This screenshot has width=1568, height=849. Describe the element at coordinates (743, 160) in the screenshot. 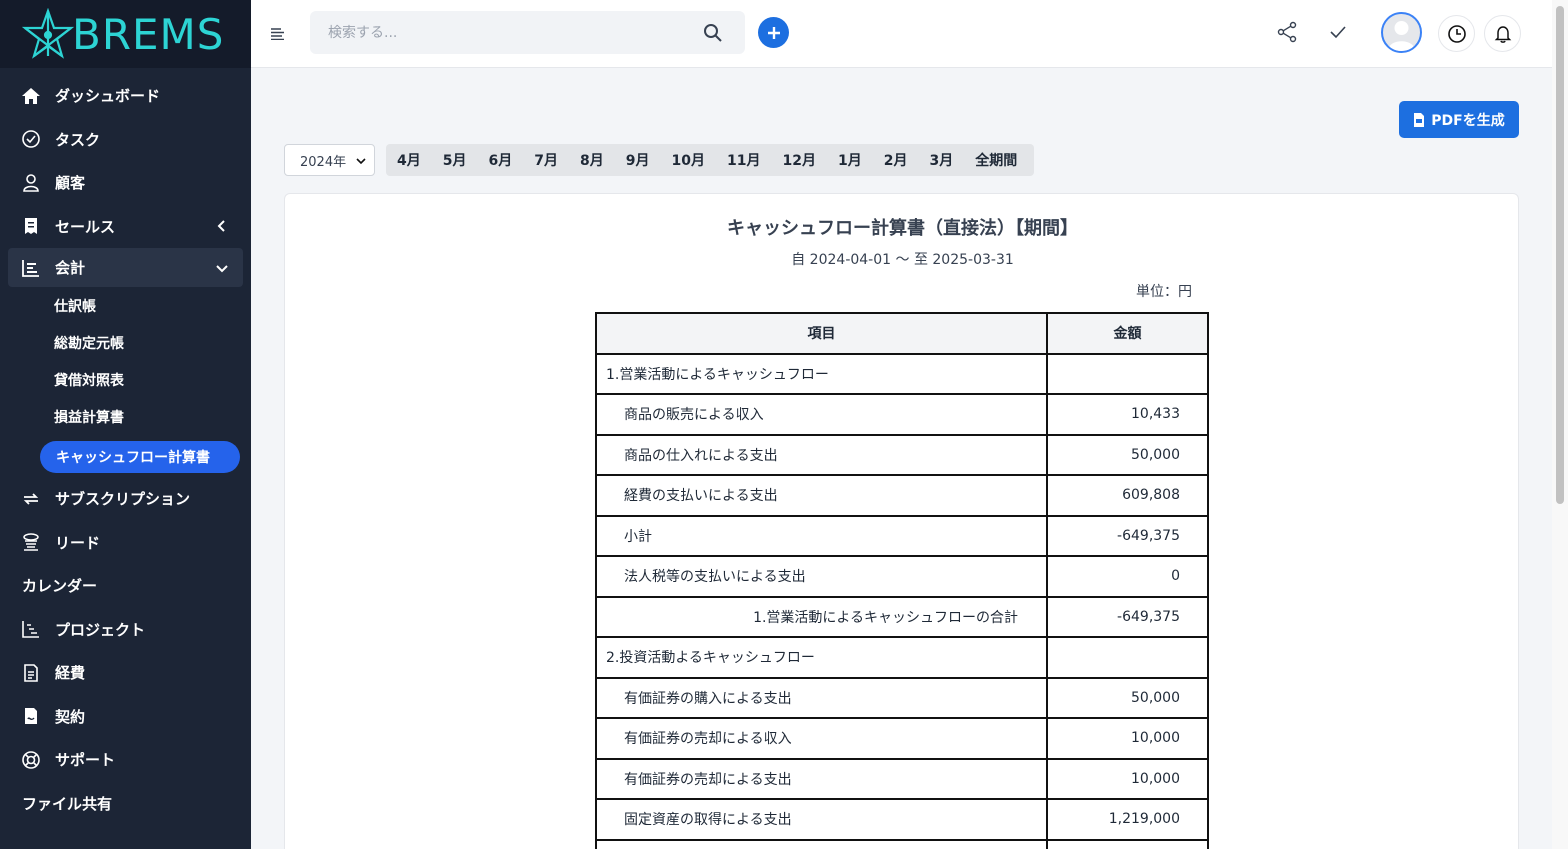

I see `month-tab-nov: 11月` at that location.